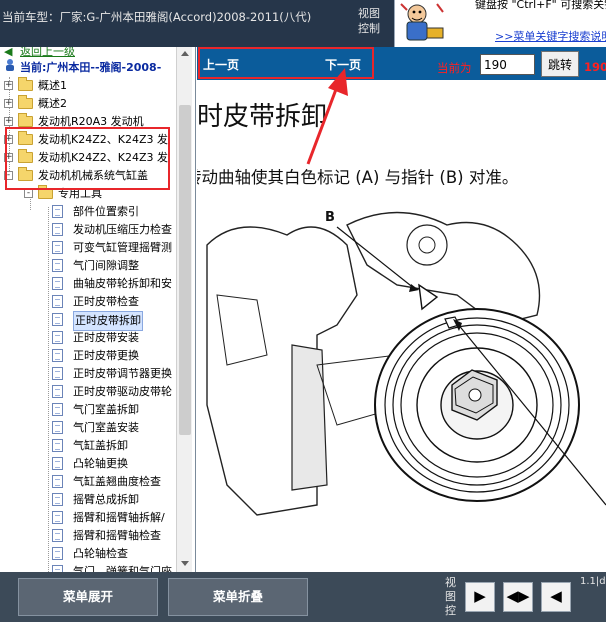 This screenshot has height=622, width=606. Describe the element at coordinates (88, 266) in the screenshot. I see `tree-doc-item: 气门间隙调整` at that location.